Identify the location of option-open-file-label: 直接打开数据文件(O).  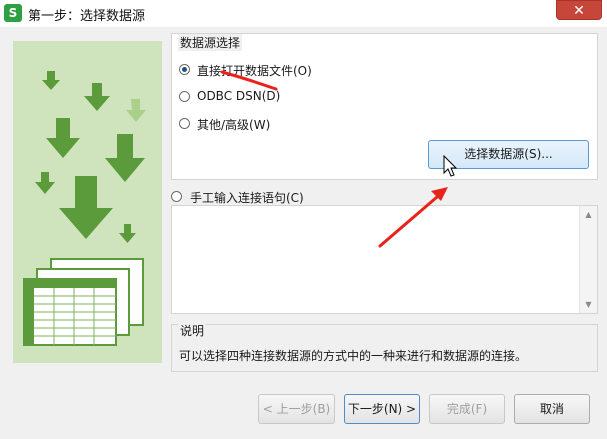
(254, 70).